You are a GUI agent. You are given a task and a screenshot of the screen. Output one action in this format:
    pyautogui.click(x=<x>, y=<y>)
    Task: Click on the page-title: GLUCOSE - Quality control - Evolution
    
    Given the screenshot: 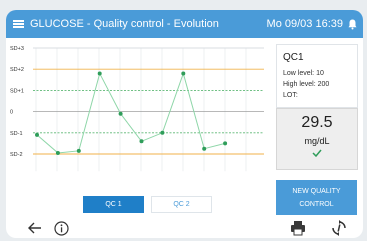 What is the action you would take?
    pyautogui.click(x=124, y=24)
    